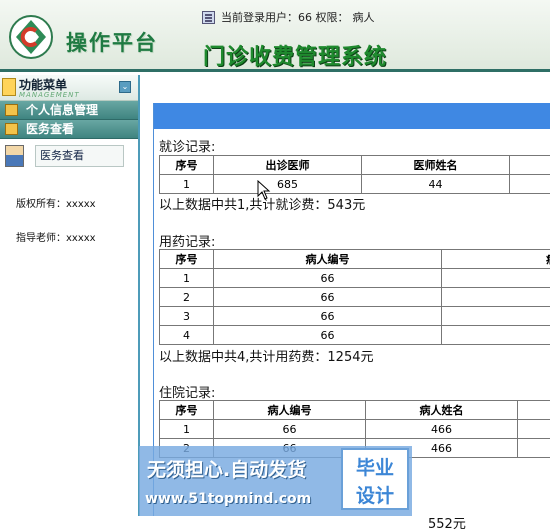  I want to click on sidebar-section-medical: 医务查看, so click(69, 129).